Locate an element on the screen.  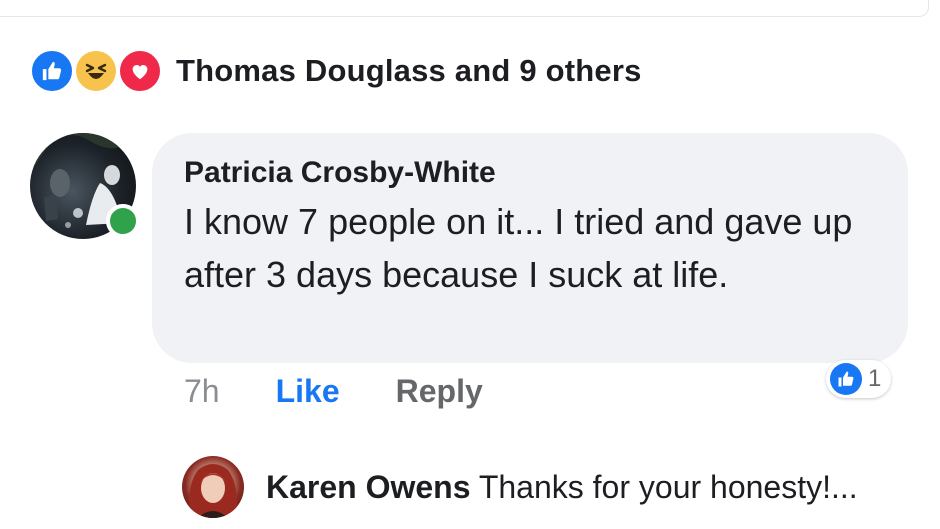
haha-icon is located at coordinates (96, 71).